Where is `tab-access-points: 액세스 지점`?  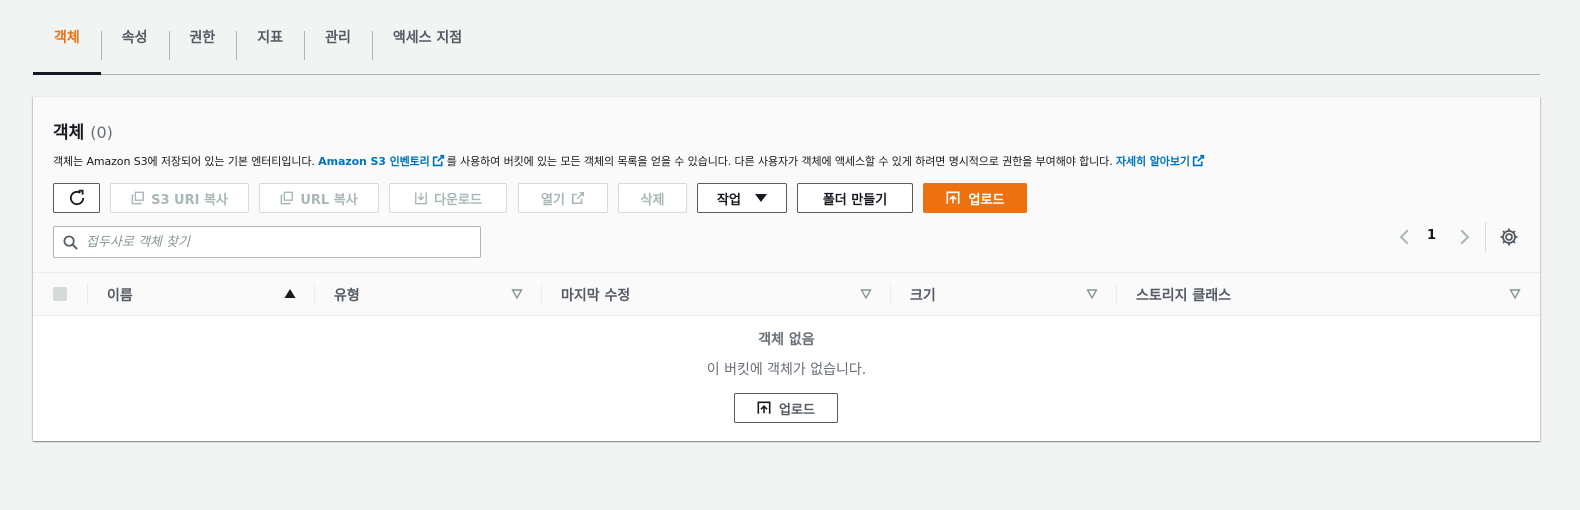
tab-access-points: 액세스 지점 is located at coordinates (427, 37).